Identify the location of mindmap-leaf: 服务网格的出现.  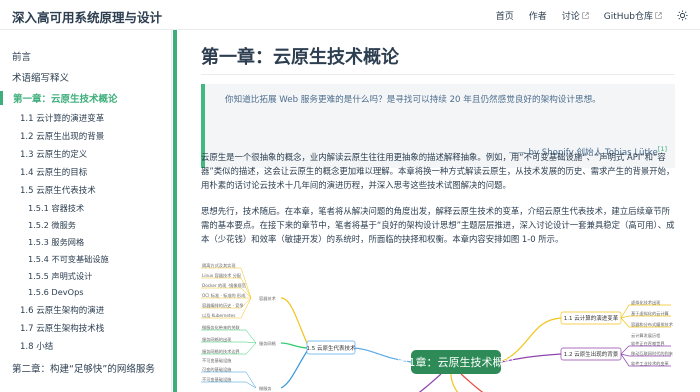
(216, 339).